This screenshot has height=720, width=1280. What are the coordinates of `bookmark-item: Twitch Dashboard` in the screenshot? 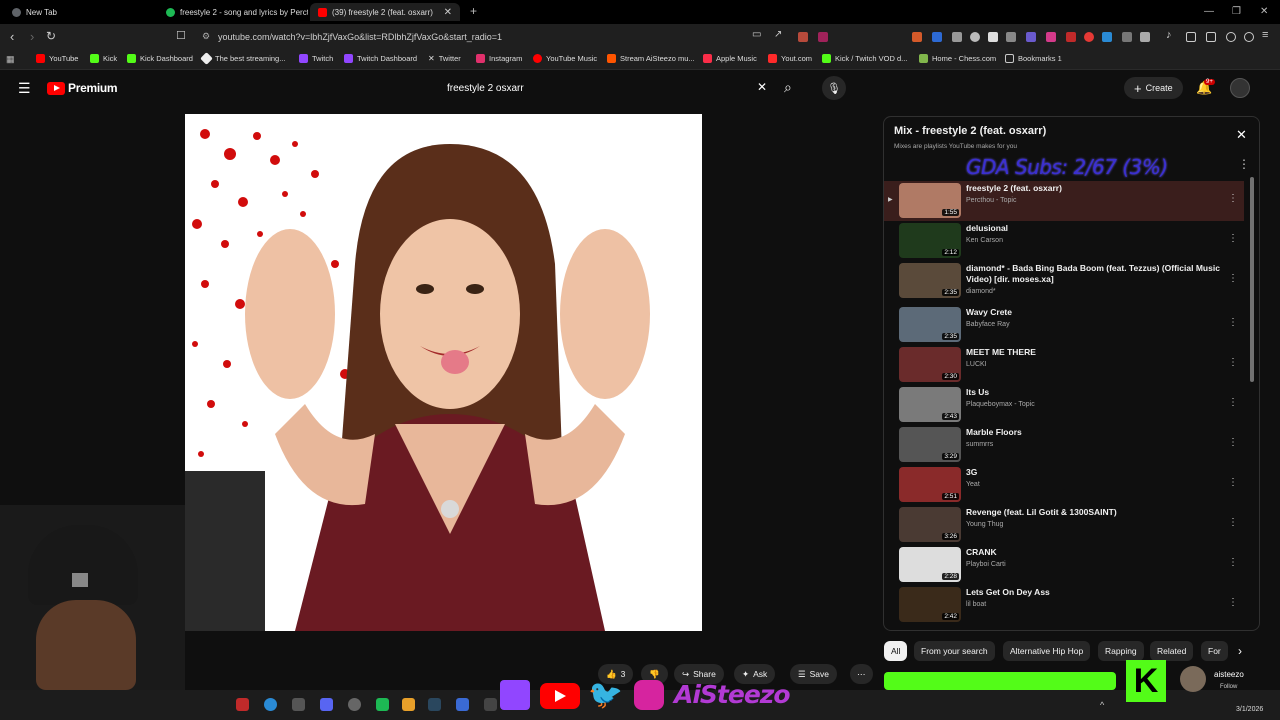 It's located at (380, 58).